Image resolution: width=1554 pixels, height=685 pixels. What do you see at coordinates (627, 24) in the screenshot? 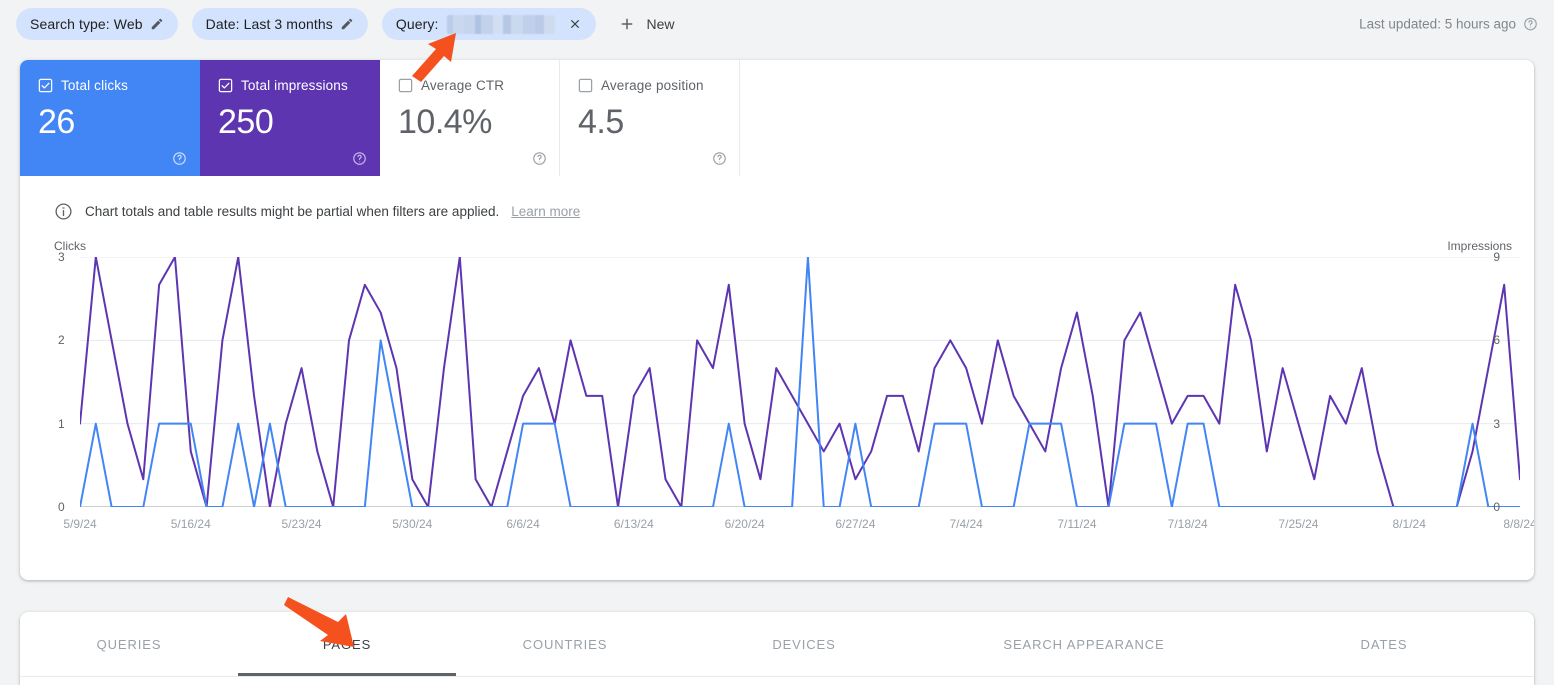
I see `plus-icon` at bounding box center [627, 24].